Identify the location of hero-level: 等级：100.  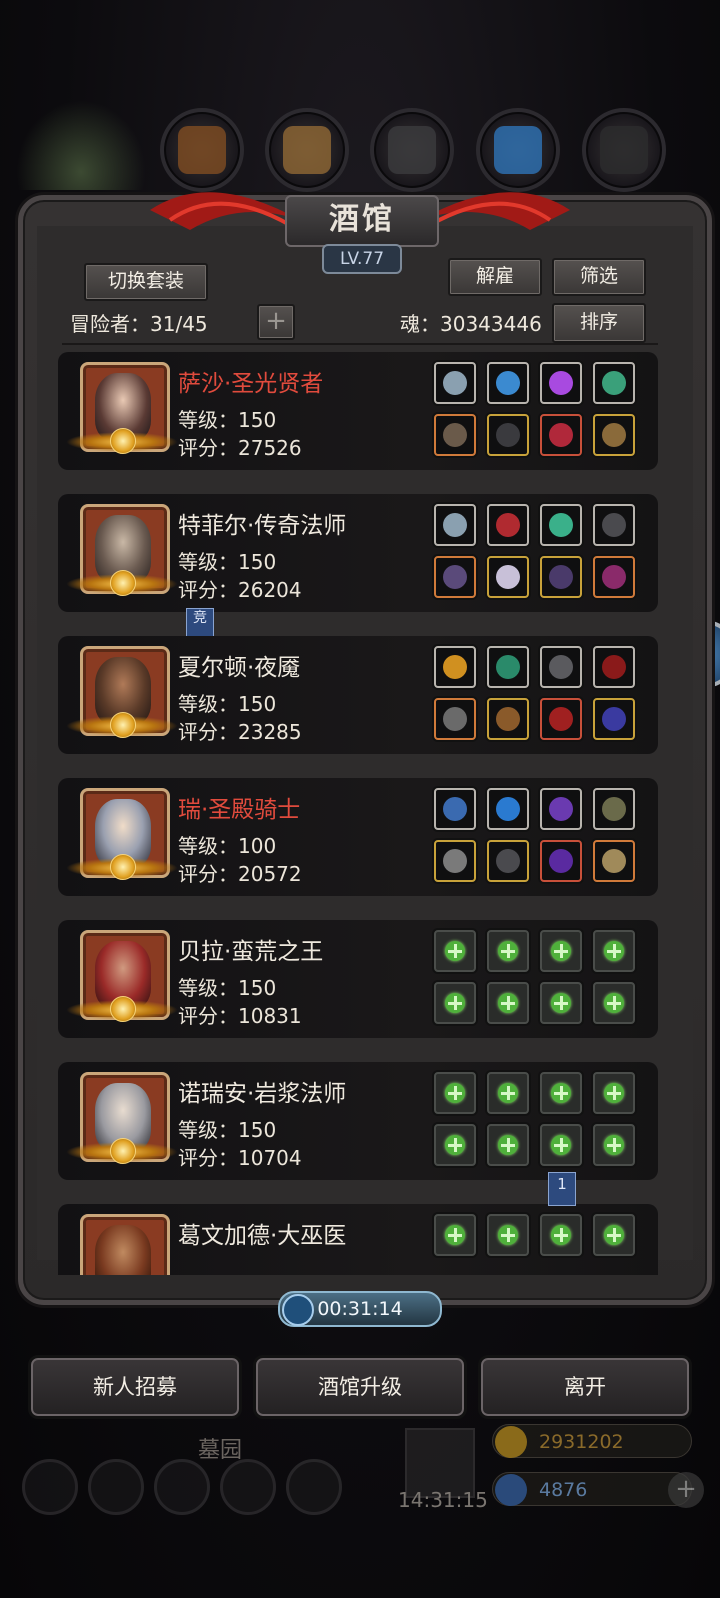
(227, 846).